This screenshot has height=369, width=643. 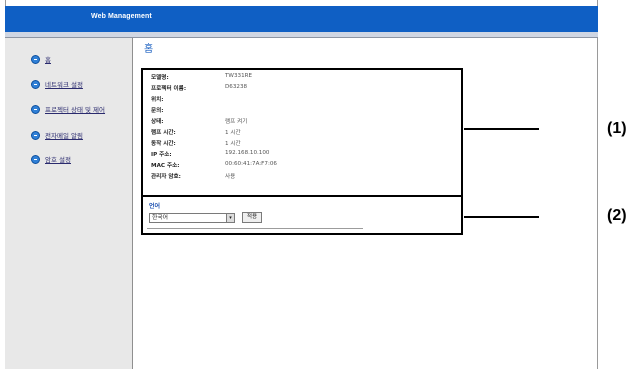 What do you see at coordinates (239, 76) in the screenshot?
I see `info-value: TW331RE` at bounding box center [239, 76].